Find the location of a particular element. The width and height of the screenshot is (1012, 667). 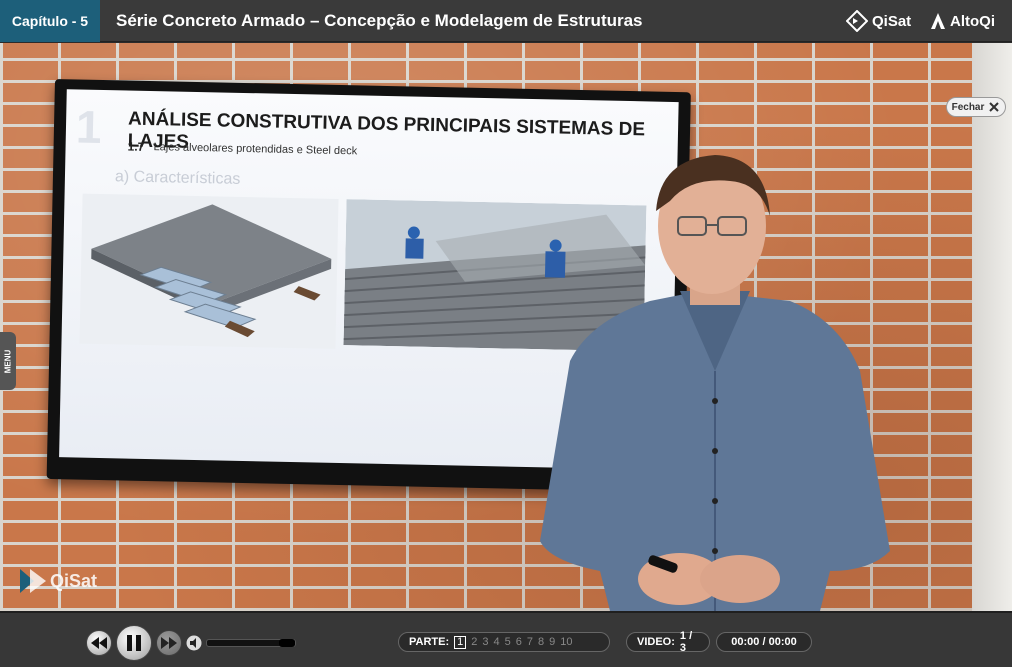

video-counter: VIDEO: 1 / 3 is located at coordinates (668, 642).